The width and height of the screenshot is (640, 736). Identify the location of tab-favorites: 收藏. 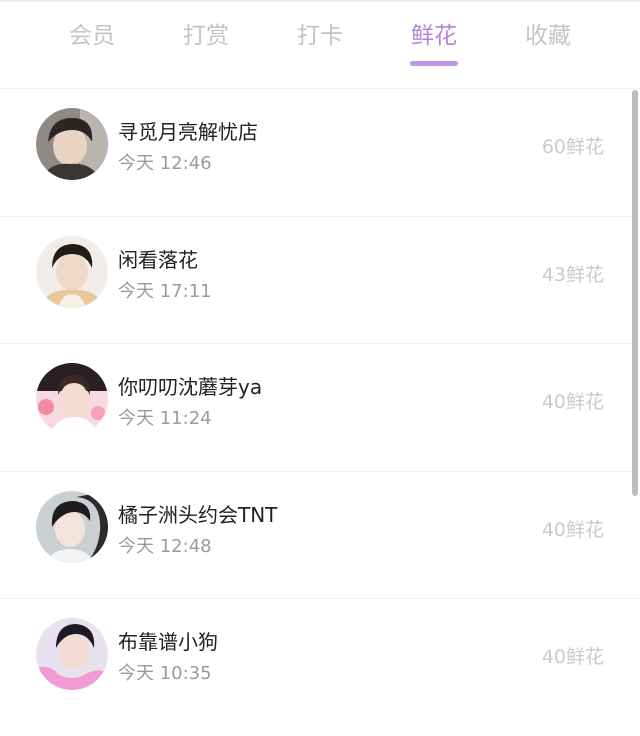
(548, 36).